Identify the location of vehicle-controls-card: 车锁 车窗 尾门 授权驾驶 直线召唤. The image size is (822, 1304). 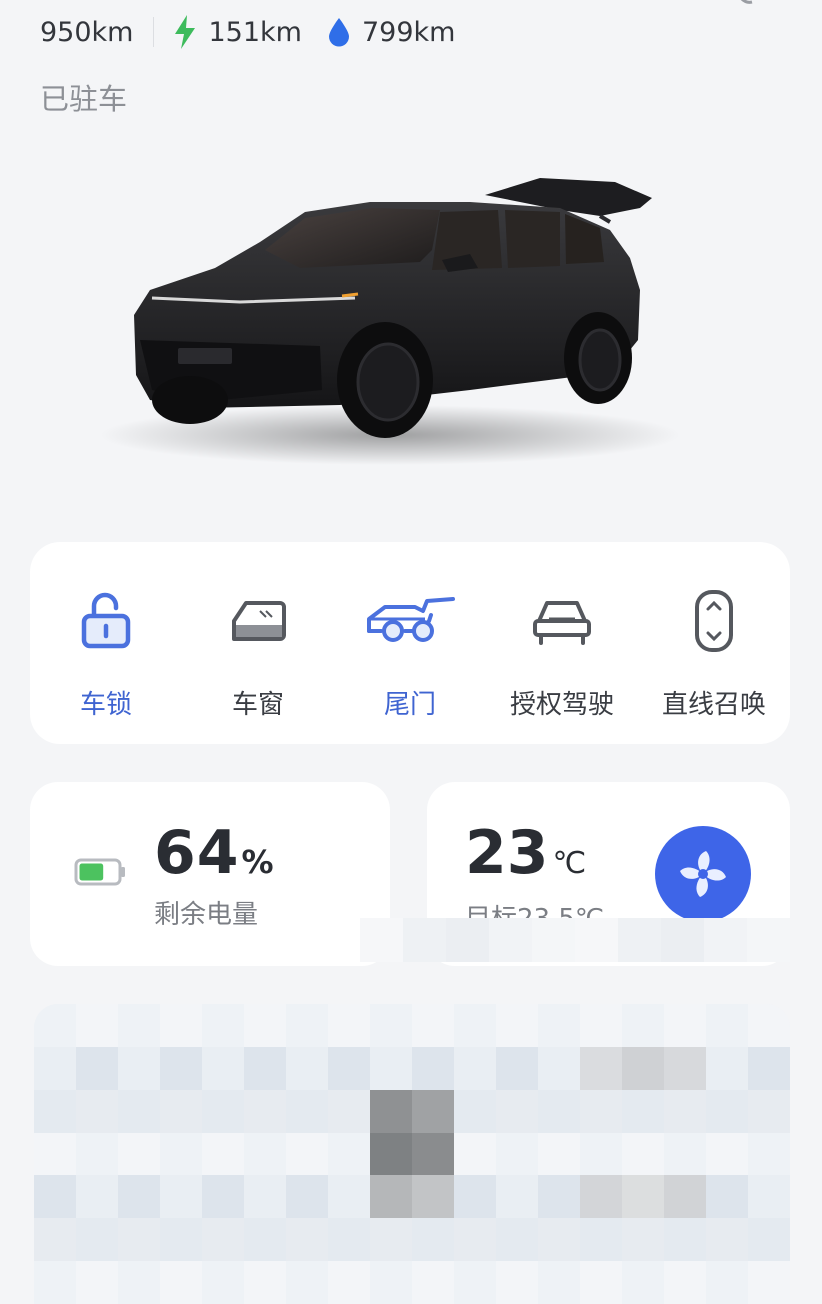
(410, 643).